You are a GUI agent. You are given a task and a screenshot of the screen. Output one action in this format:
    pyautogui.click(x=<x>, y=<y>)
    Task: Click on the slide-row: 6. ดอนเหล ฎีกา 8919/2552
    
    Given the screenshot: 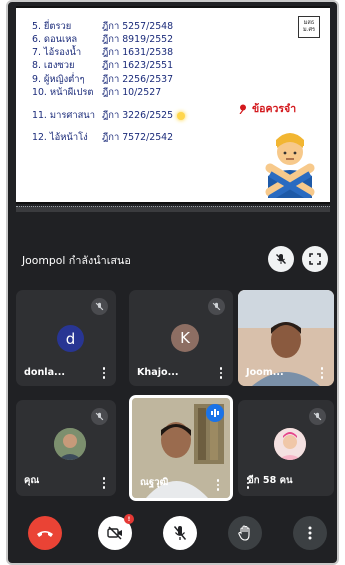 What is the action you would take?
    pyautogui.click(x=137, y=39)
    